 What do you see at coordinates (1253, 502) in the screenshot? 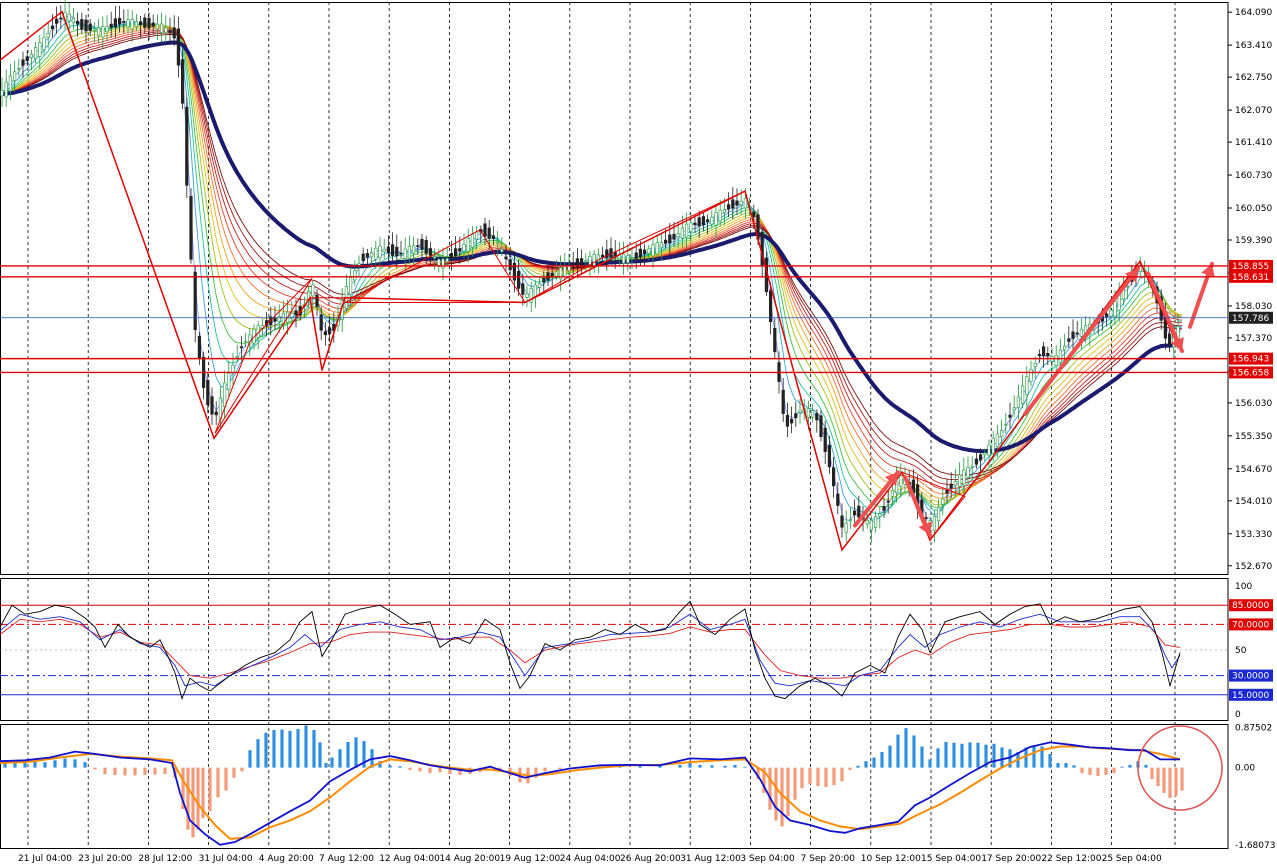
I see `price-y-tick-label: 154.010` at bounding box center [1253, 502].